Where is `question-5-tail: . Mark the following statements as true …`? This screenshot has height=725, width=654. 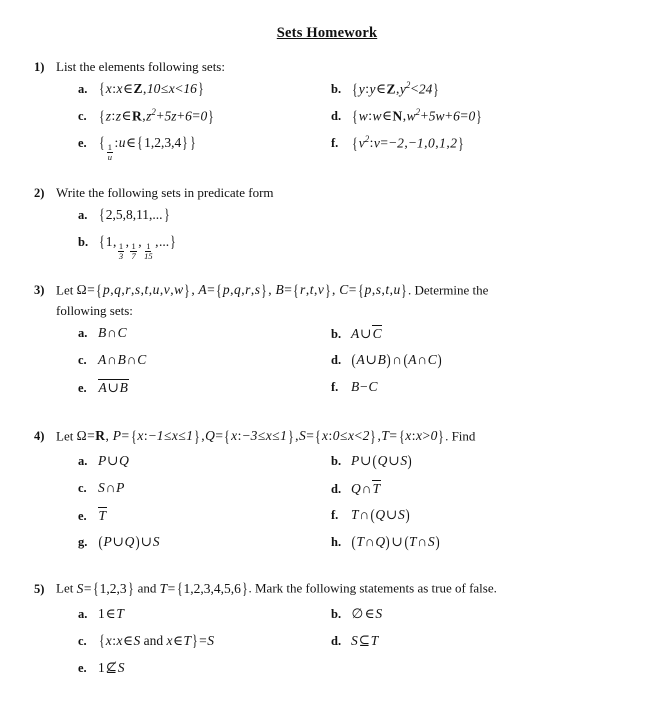
question-5-tail: . Mark the following statements as true … is located at coordinates (372, 588).